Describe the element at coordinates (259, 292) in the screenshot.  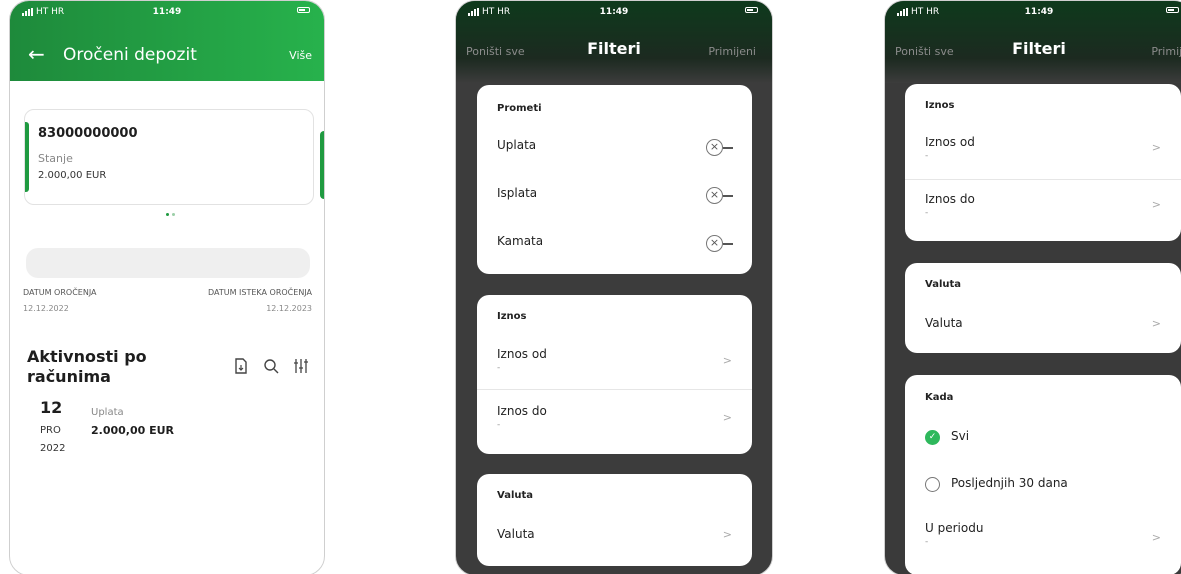
I see `end-date-label: DATUM ISTEKA OROČENJA` at that location.